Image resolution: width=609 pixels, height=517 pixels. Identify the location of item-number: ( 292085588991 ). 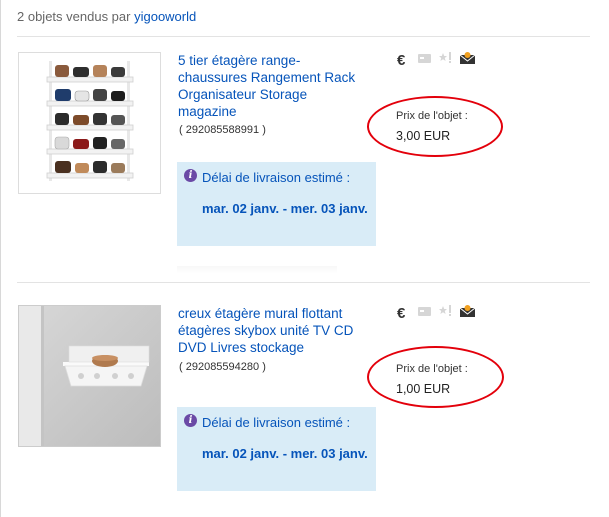
(222, 130).